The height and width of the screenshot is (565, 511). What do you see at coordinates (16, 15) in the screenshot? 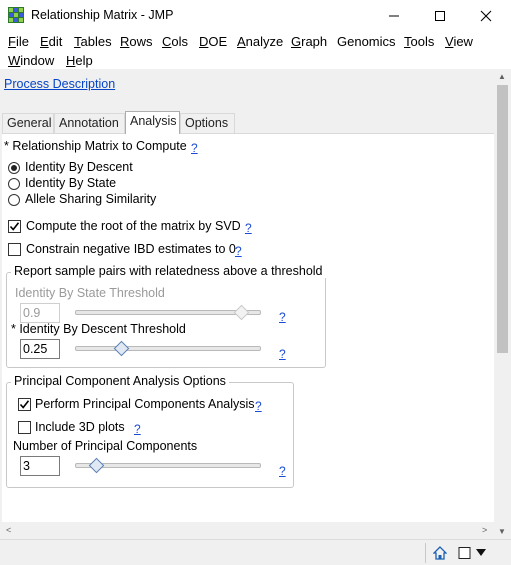
I see `jmp-app-icon` at bounding box center [16, 15].